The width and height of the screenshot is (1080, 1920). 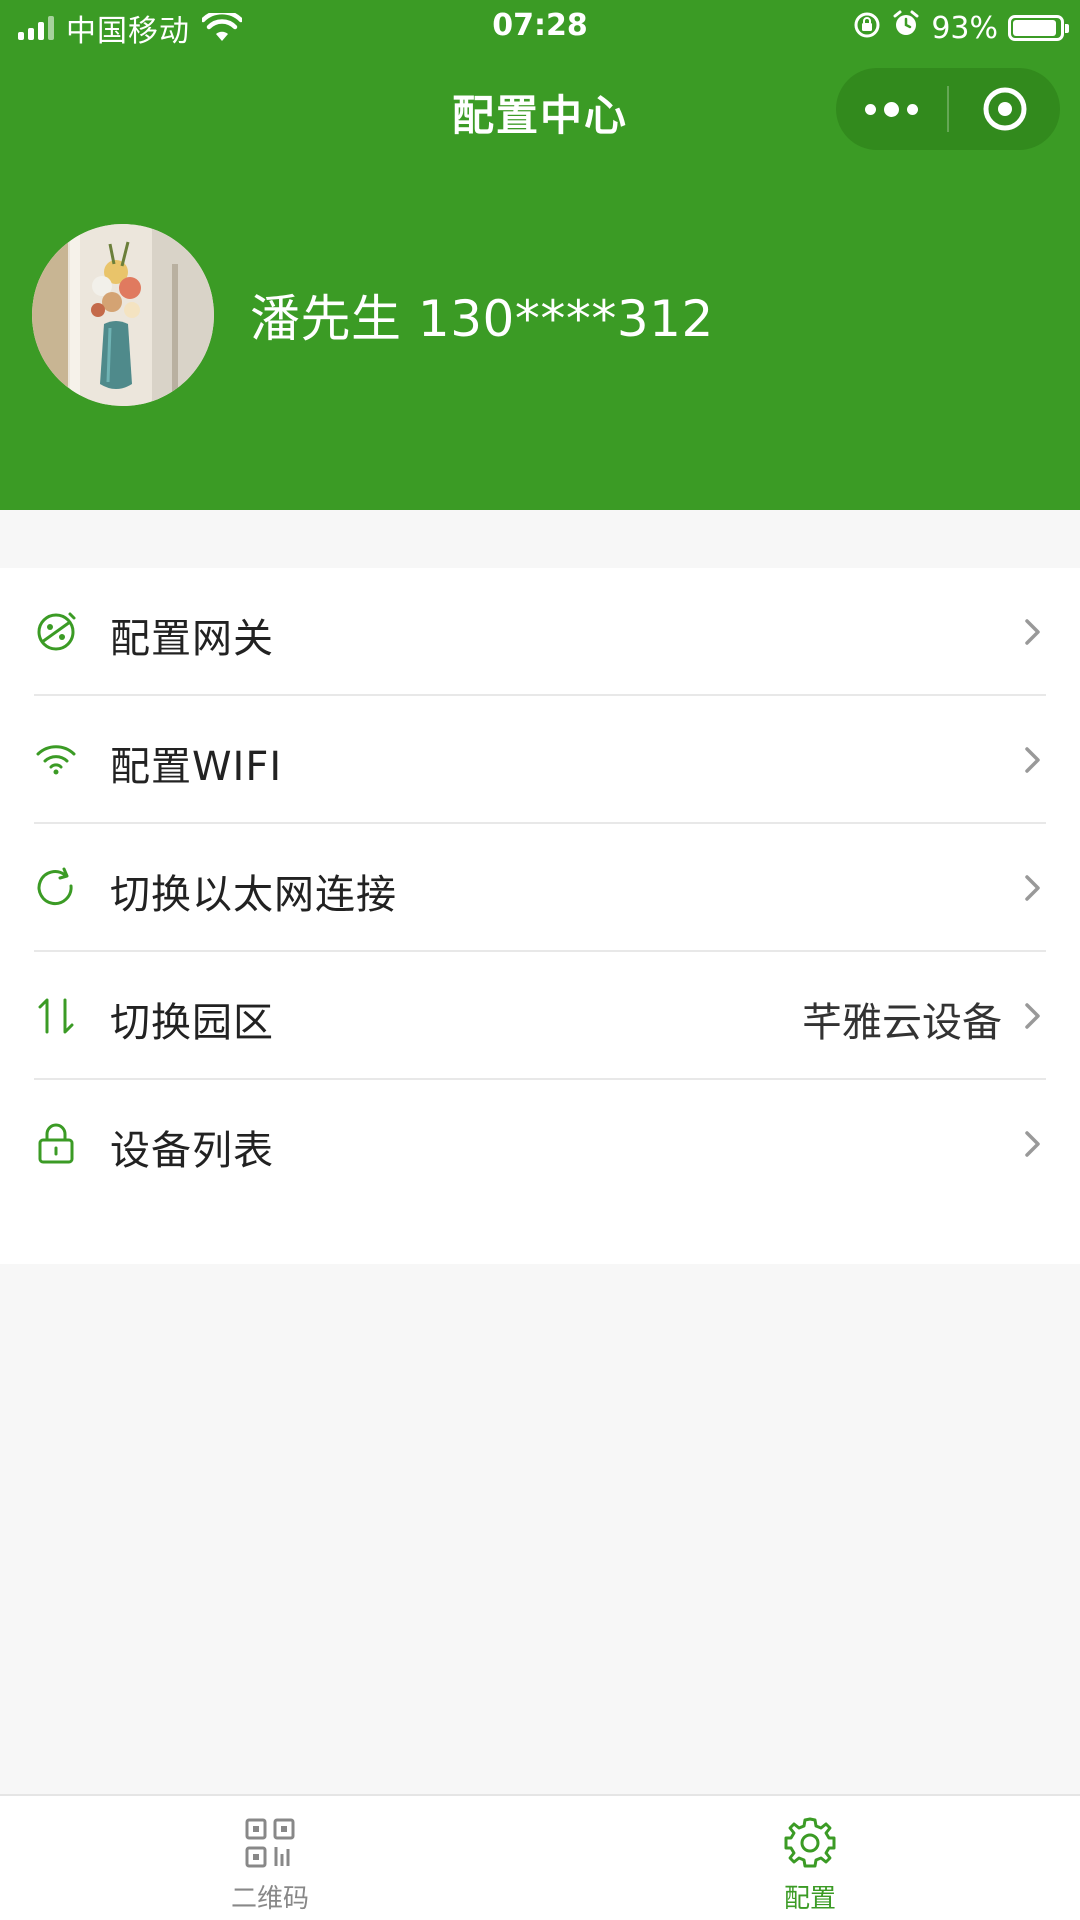 I want to click on more-dots-icon, so click(x=891, y=109).